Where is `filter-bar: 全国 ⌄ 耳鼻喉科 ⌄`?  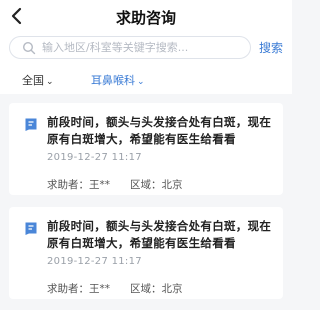
filter-bar: 全国 ⌄ 耳鼻喉科 ⌄ is located at coordinates (146, 79).